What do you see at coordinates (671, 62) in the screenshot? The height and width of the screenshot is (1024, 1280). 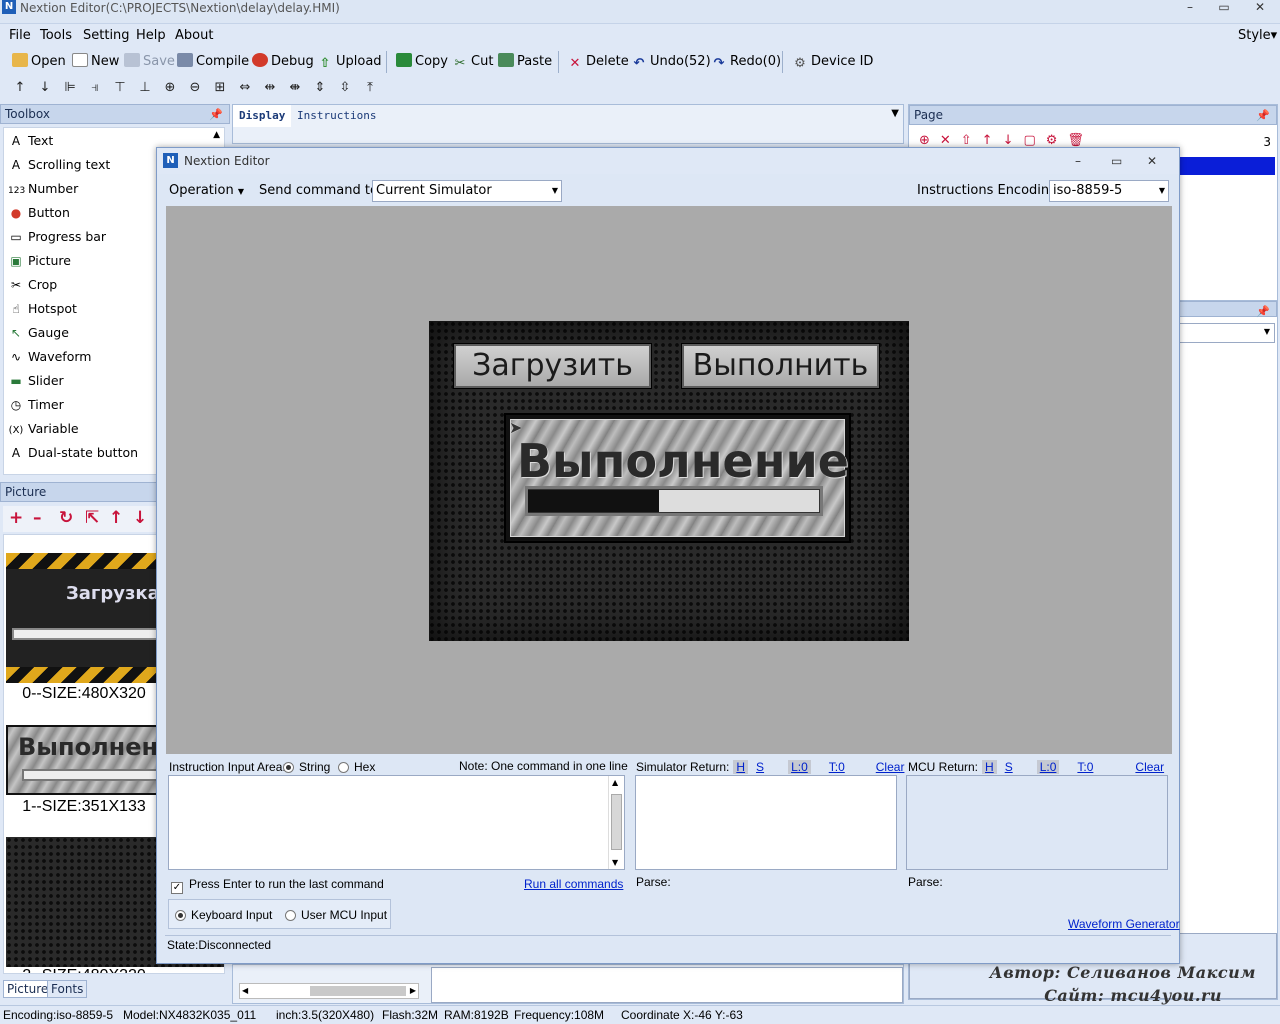 I see `undo-button: ↶ Undo(52)` at bounding box center [671, 62].